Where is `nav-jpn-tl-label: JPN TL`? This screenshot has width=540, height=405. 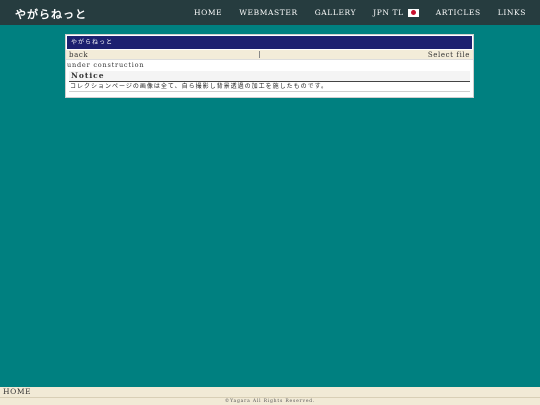
nav-jpn-tl-label: JPN TL is located at coordinates (388, 12).